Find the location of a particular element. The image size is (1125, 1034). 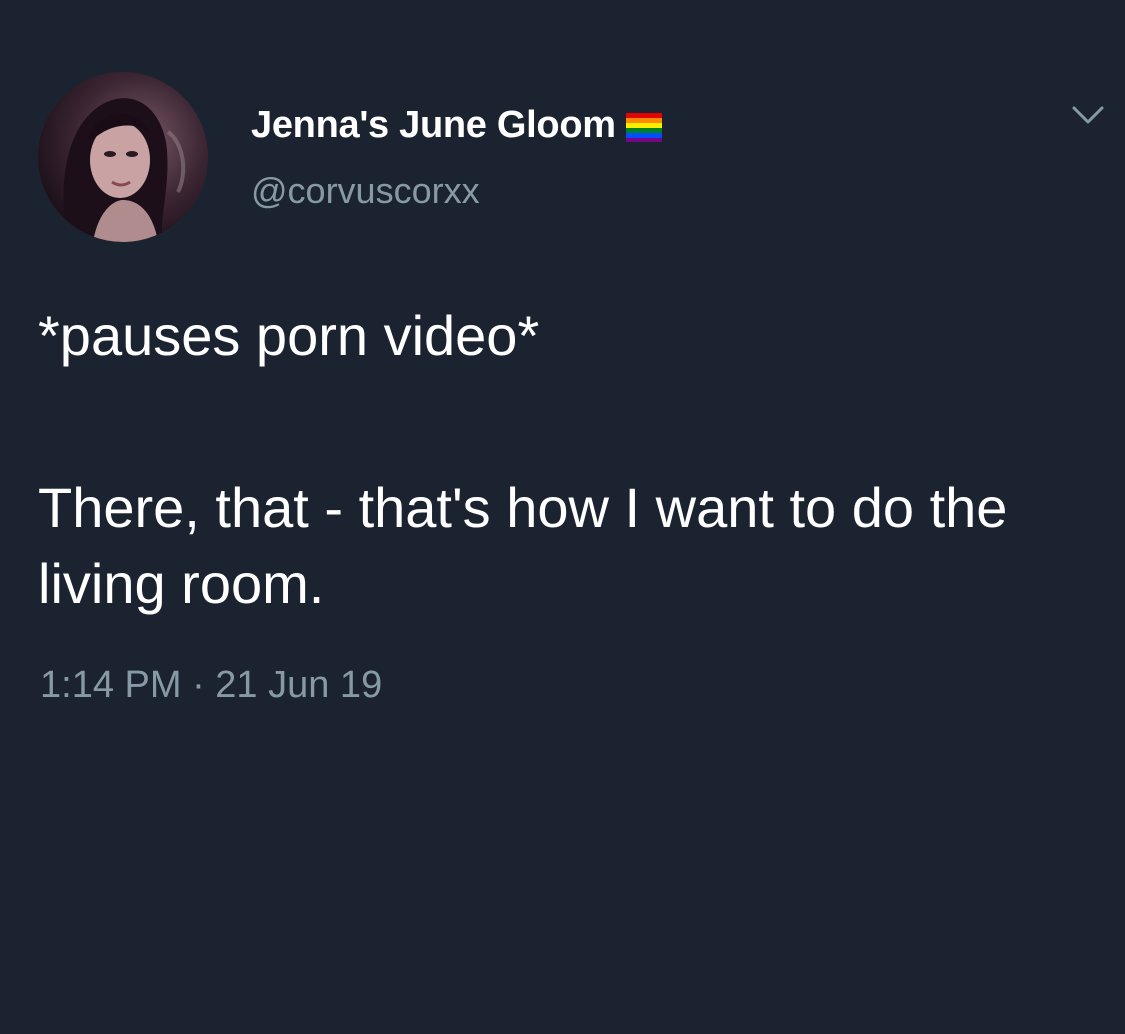

user-name-row: Jenna's June Gloom is located at coordinates (457, 125).